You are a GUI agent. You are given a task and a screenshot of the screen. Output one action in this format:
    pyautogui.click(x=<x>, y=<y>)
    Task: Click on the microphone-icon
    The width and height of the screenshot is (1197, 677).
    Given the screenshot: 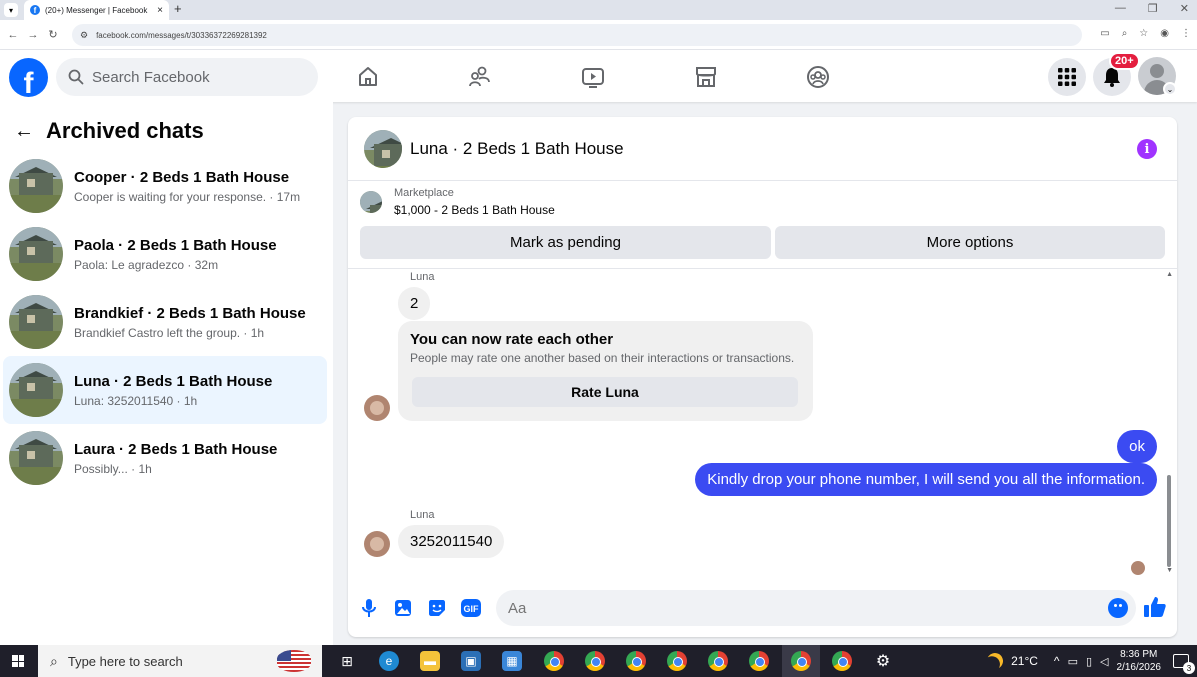 What is the action you would take?
    pyautogui.click(x=369, y=608)
    